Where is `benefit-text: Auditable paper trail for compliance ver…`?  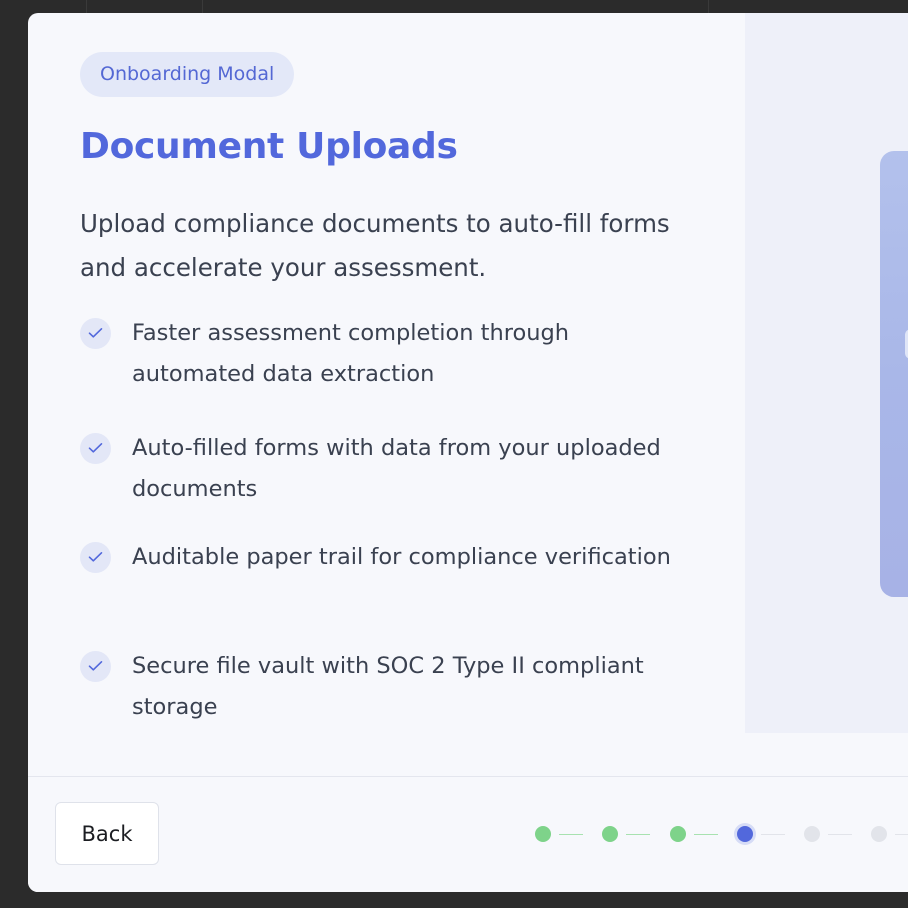
benefit-text: Auditable paper trail for compliance ver… is located at coordinates (401, 557).